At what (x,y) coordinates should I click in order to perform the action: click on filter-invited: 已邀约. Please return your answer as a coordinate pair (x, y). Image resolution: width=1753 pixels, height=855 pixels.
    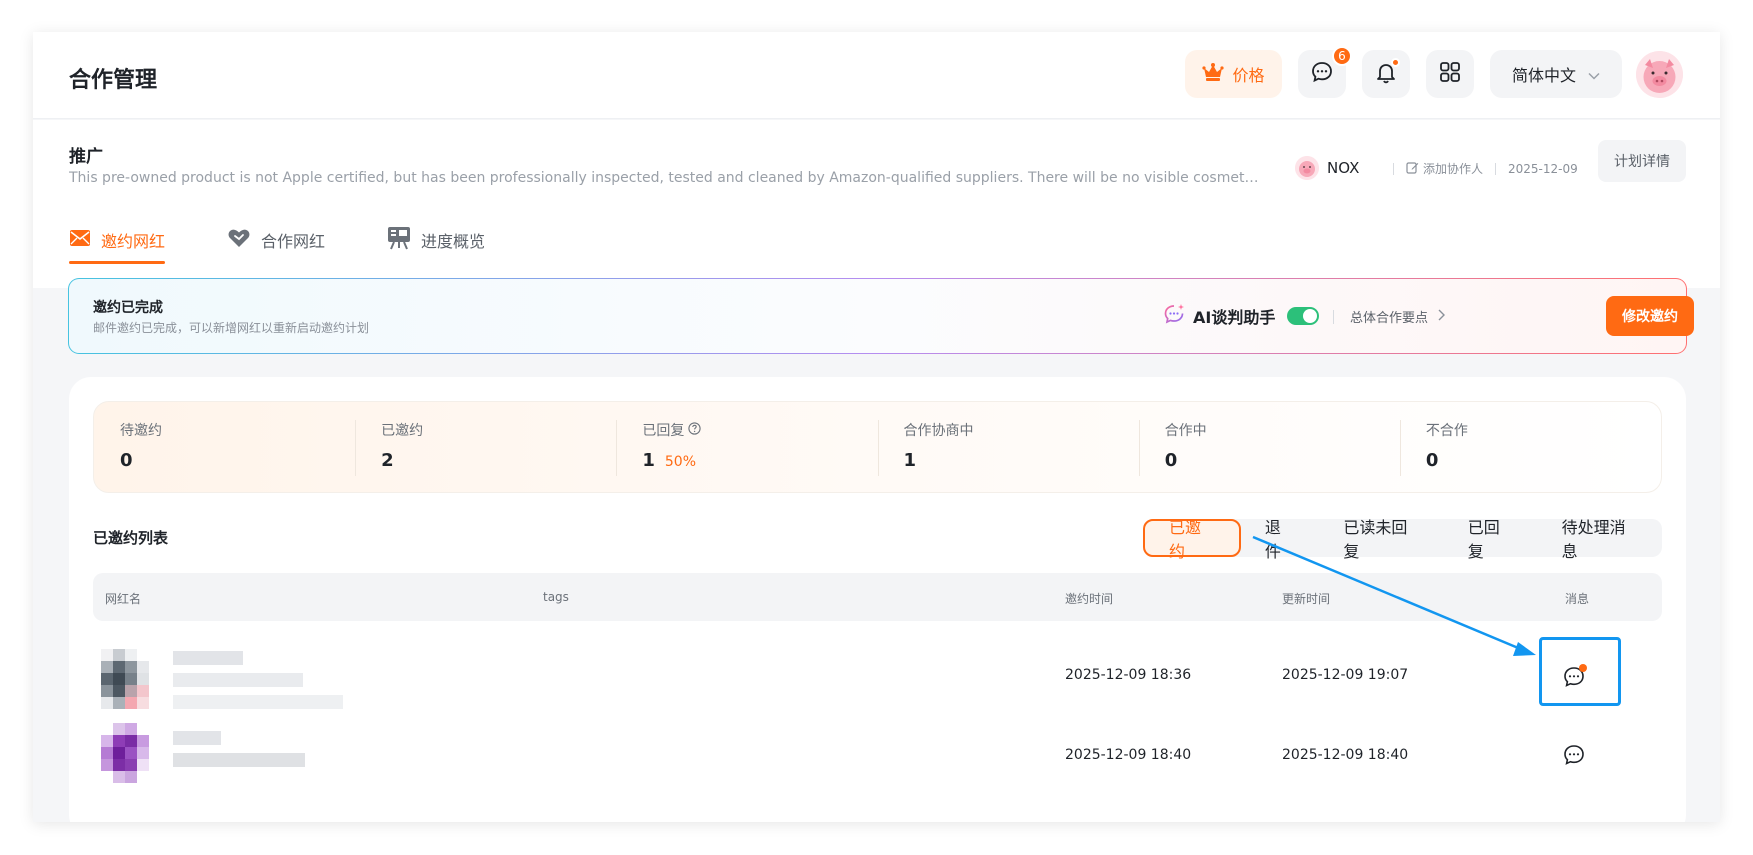
    Looking at the image, I should click on (1192, 539).